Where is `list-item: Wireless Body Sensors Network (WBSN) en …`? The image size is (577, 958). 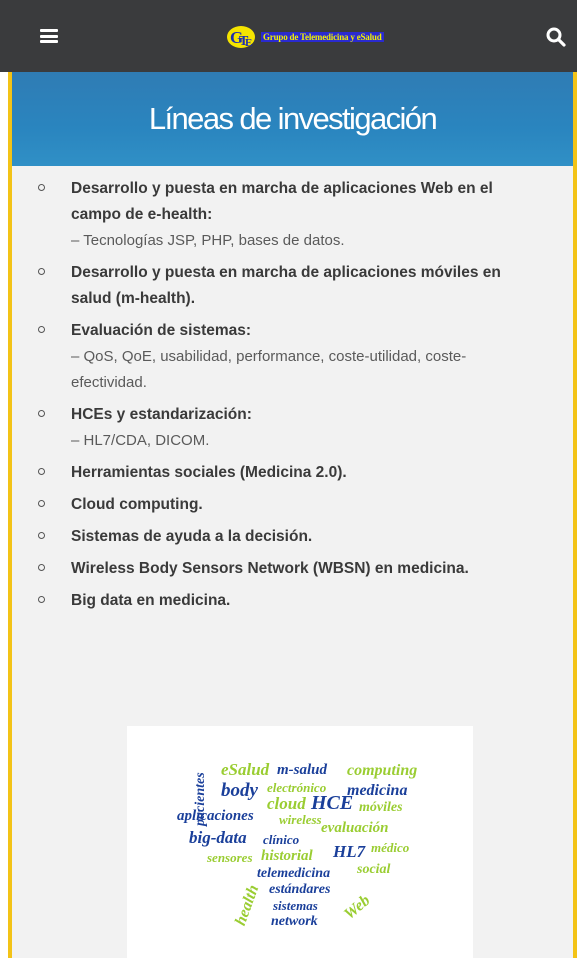 list-item: Wireless Body Sensors Network (WBSN) en … is located at coordinates (288, 569).